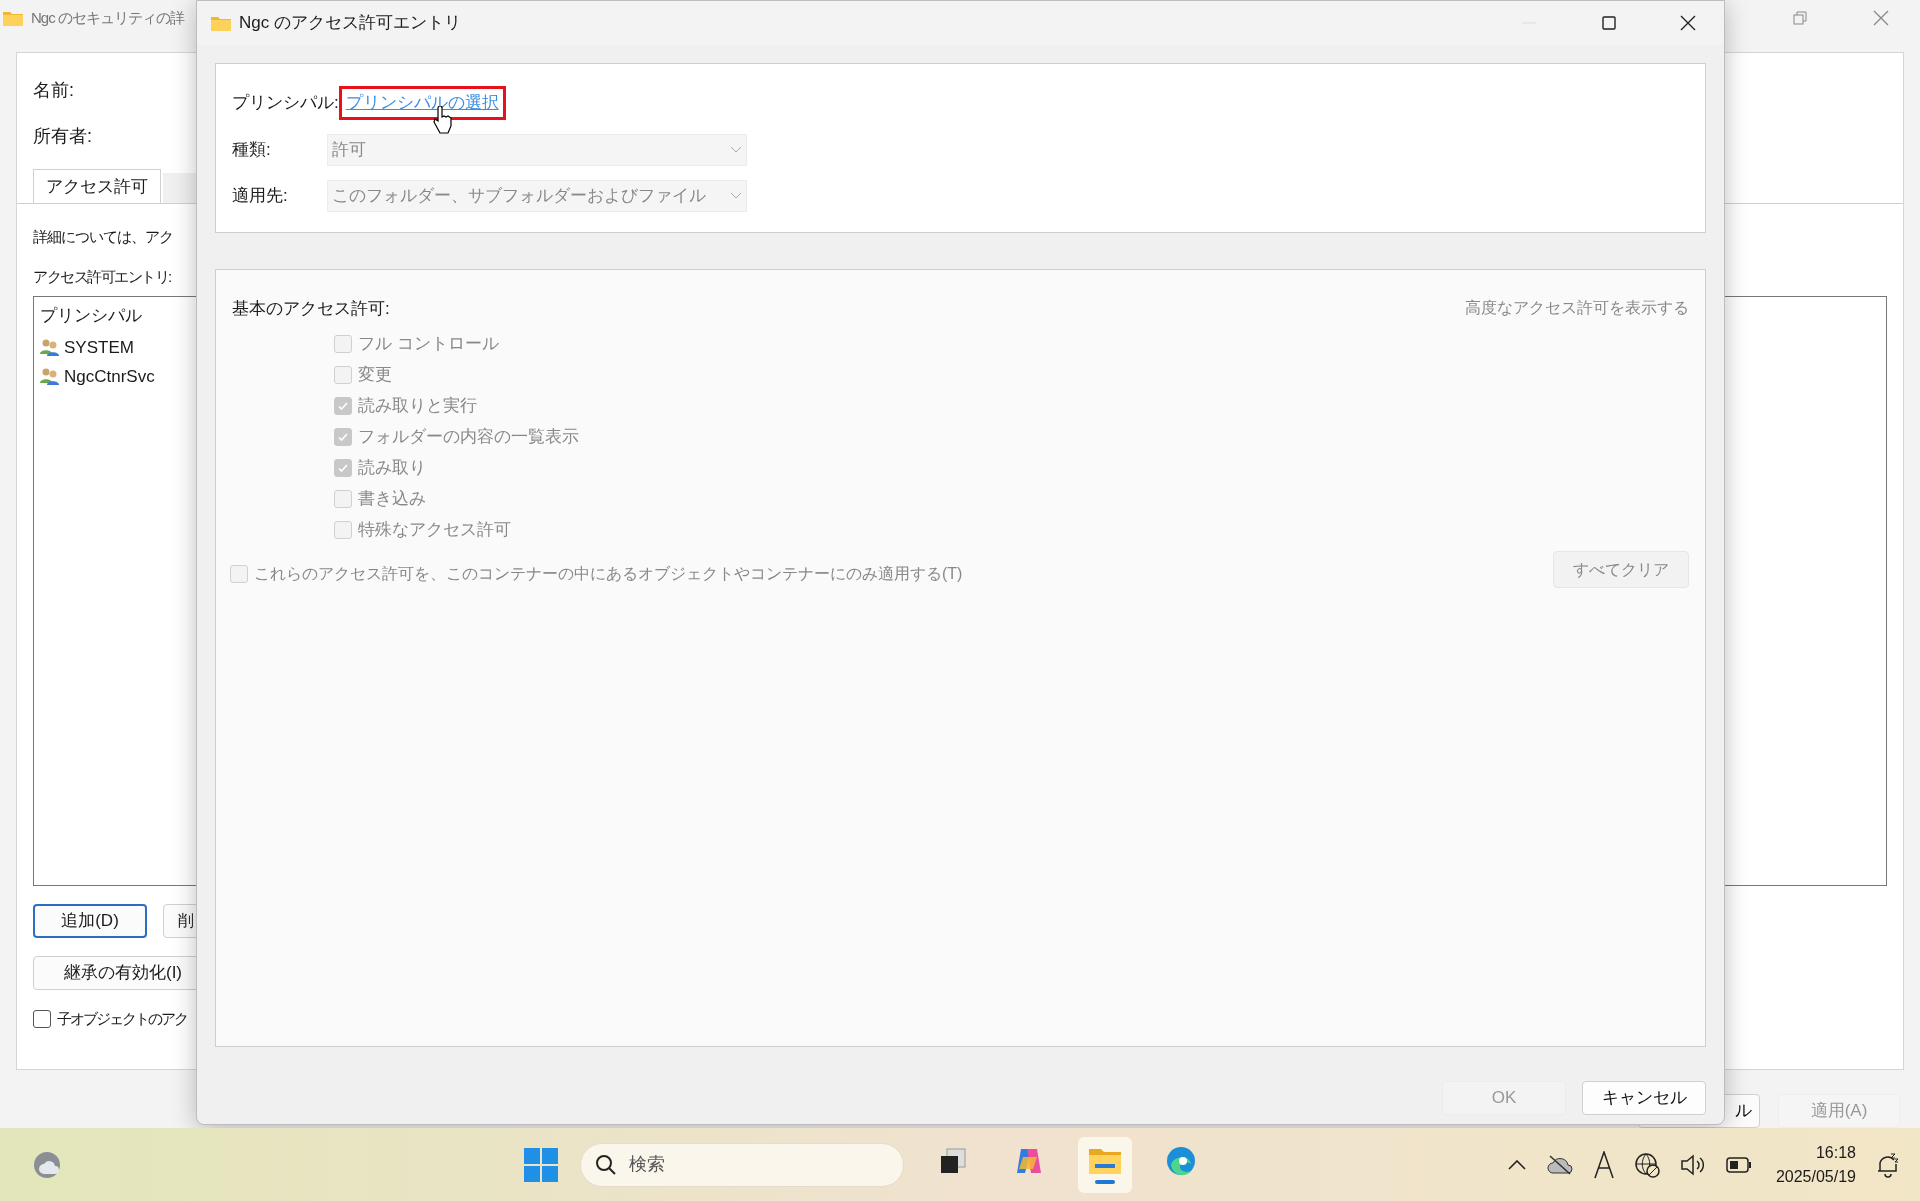 The width and height of the screenshot is (1920, 1201). What do you see at coordinates (608, 573) in the screenshot?
I see `checkbox-label: これらのアクセス許可を、このコンテナーの中にあるオブジェクトやコンテナーにのみ適用する(T)` at bounding box center [608, 573].